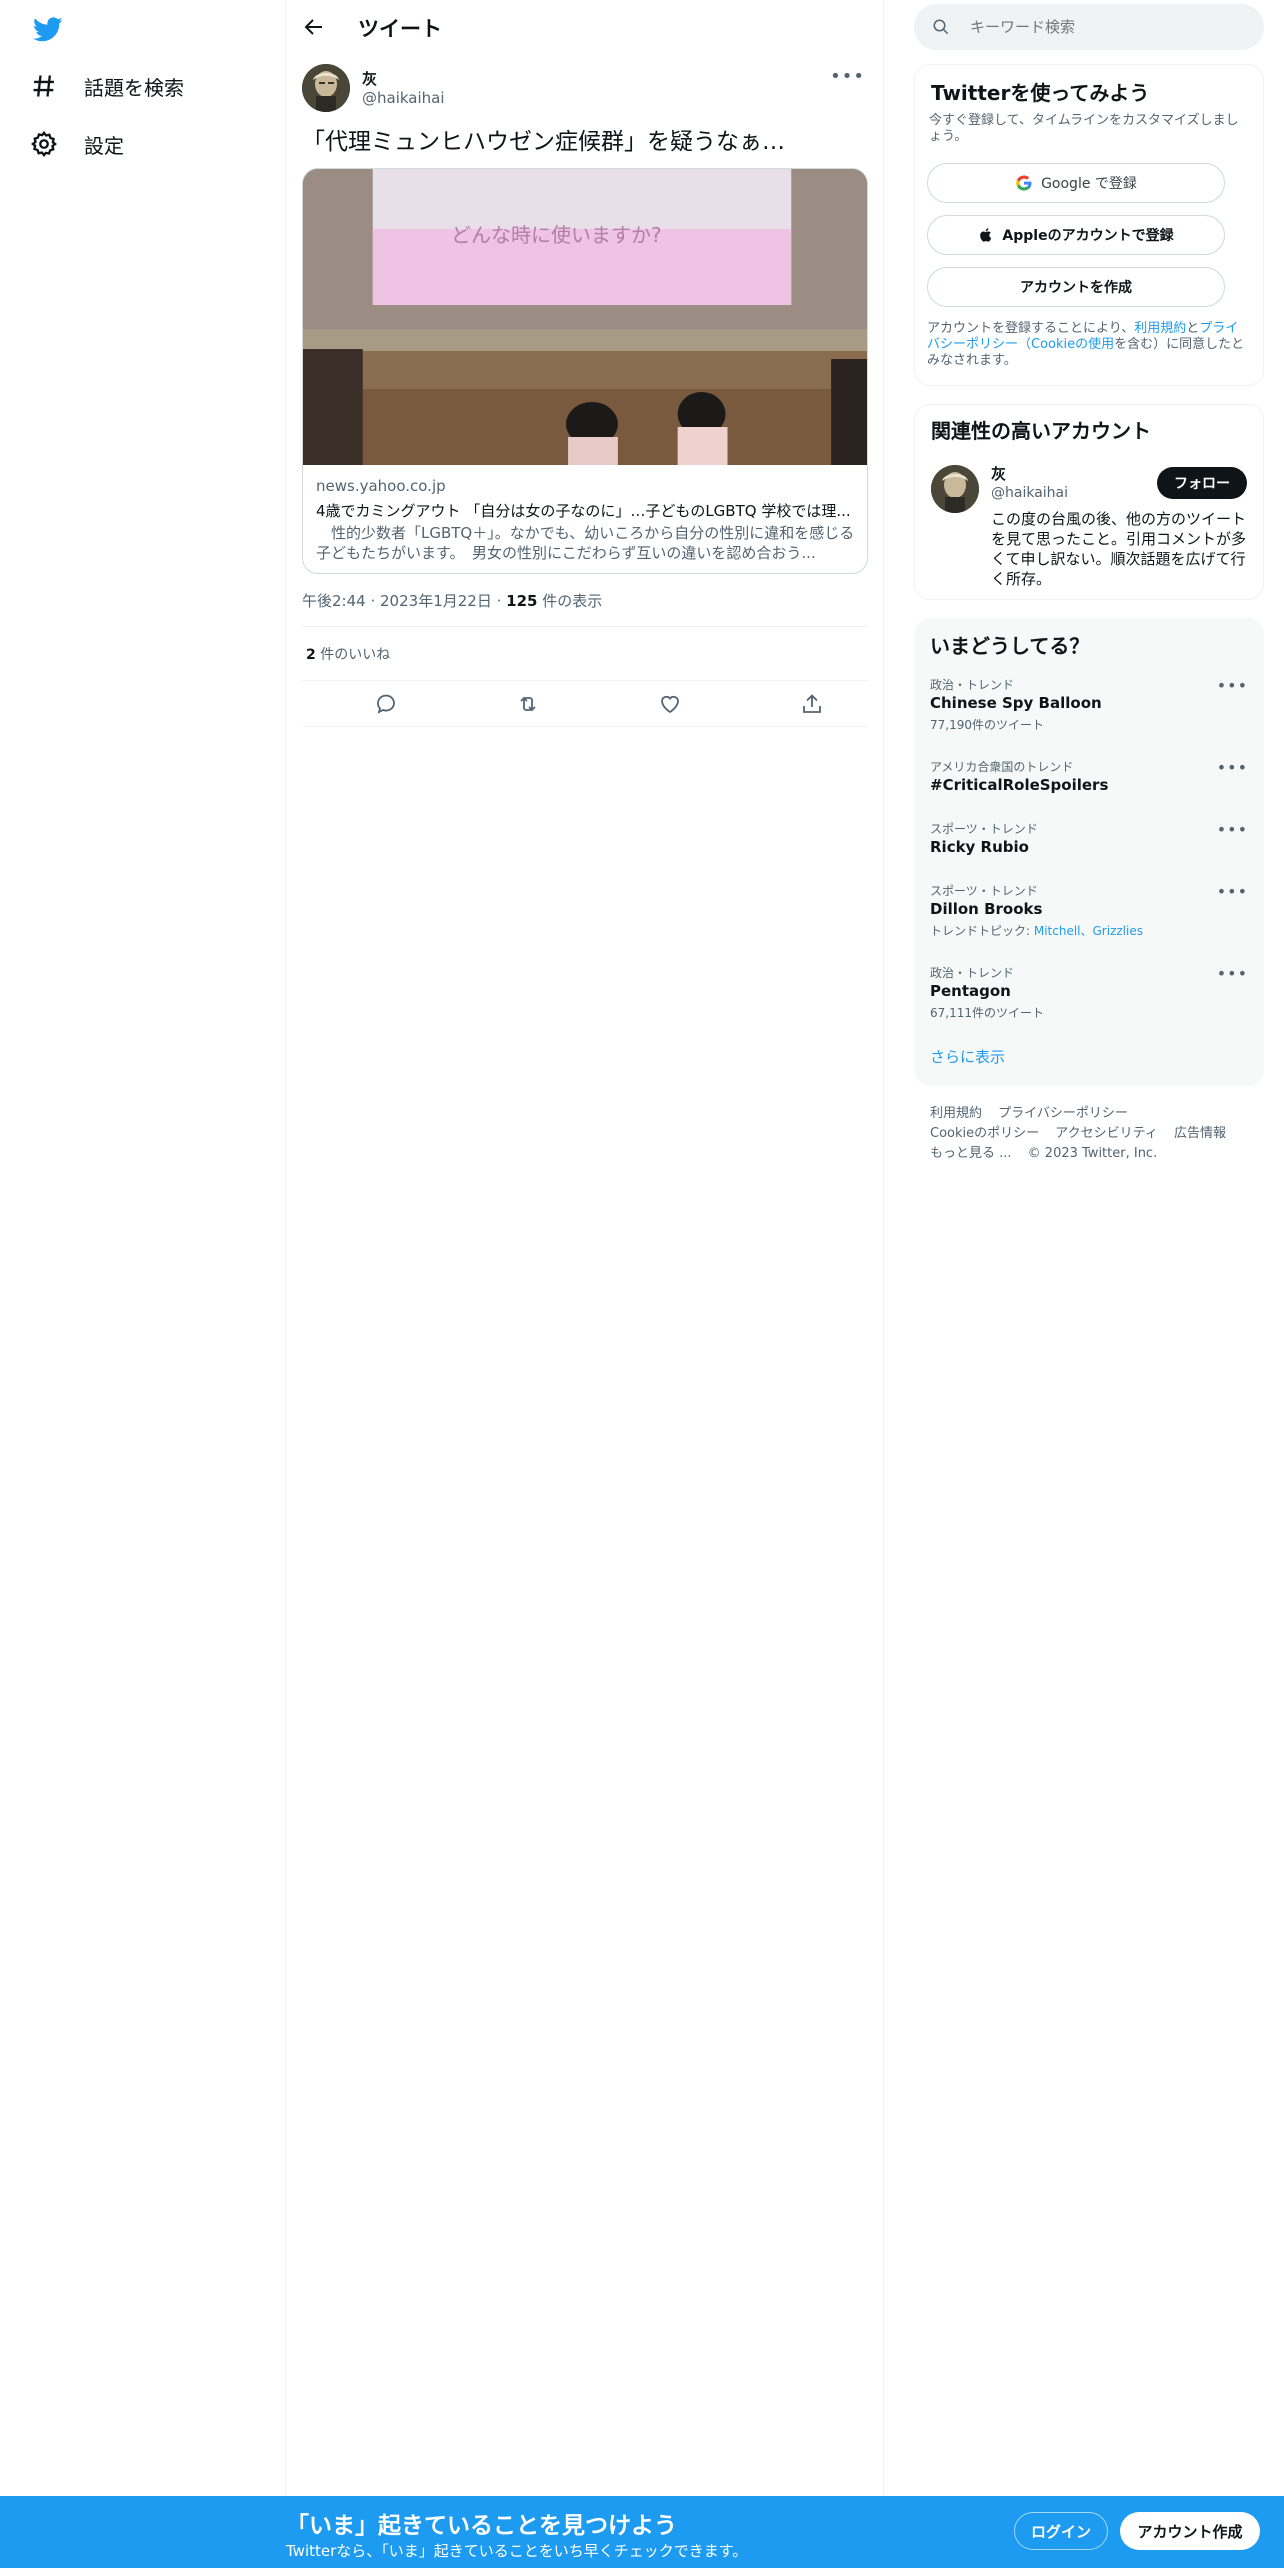 The image size is (1284, 2568). I want to click on author-name: 灰, so click(369, 78).